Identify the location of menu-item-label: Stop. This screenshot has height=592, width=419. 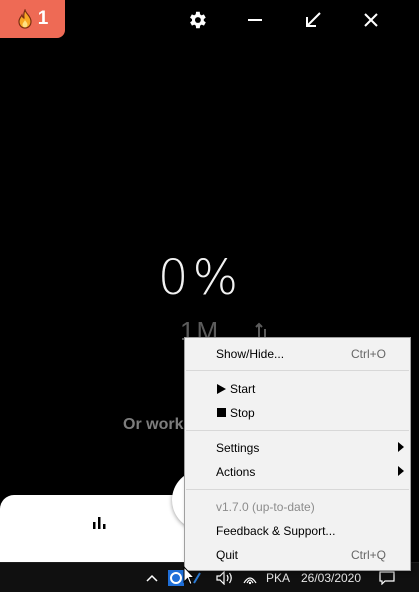
(242, 413).